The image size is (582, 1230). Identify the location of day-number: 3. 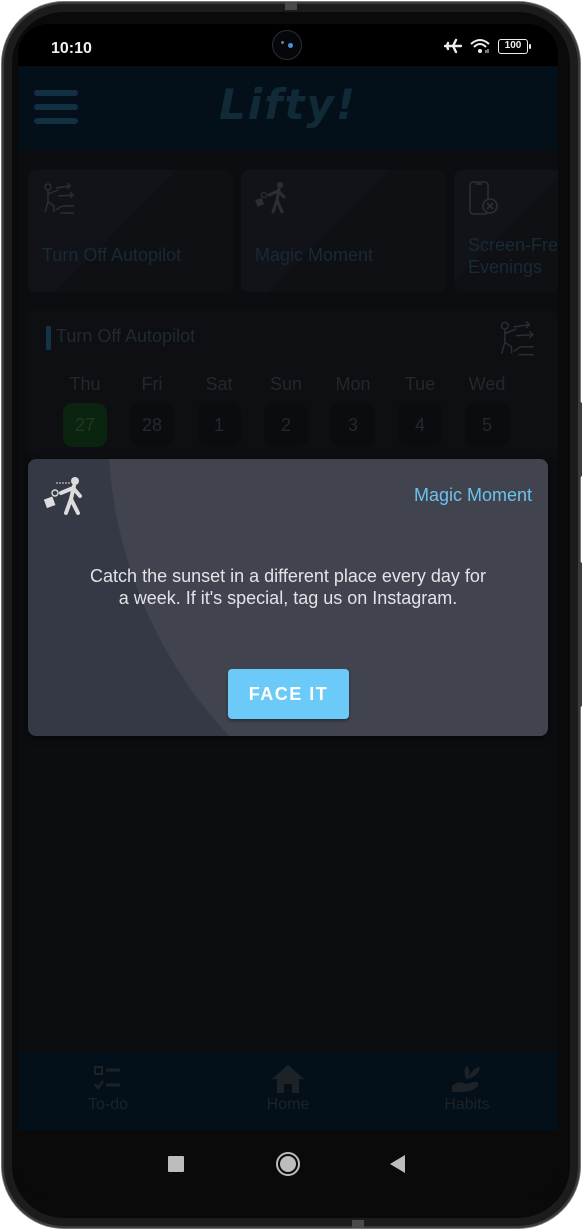
(353, 425).